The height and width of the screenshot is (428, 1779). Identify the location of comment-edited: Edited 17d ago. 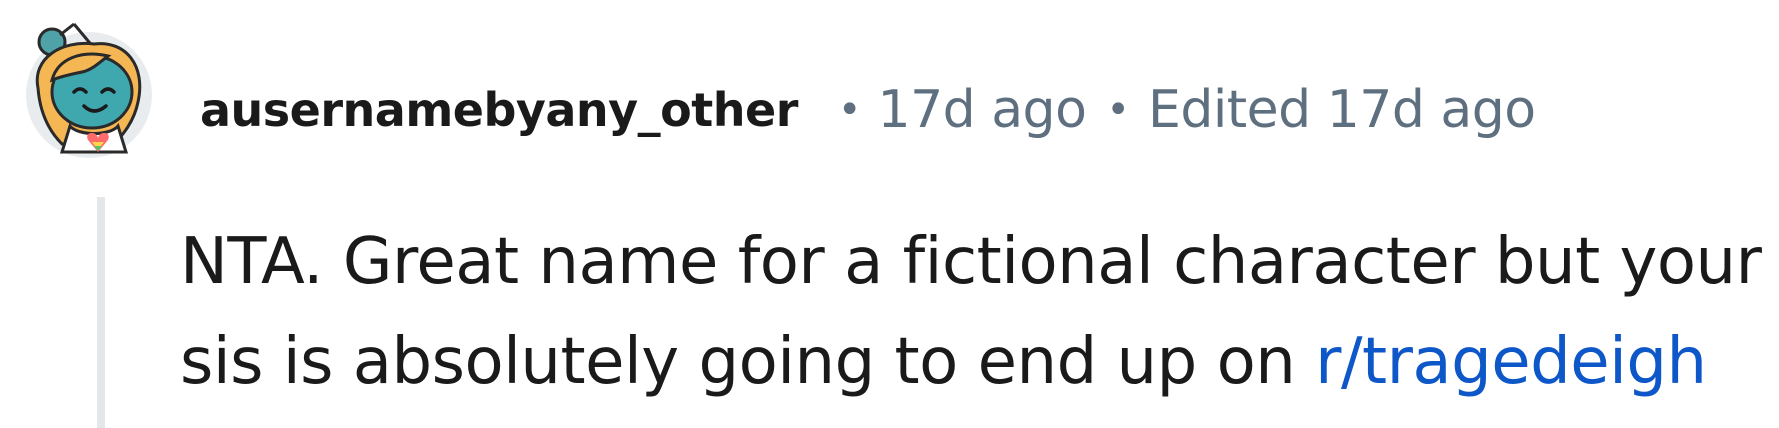
(1341, 110).